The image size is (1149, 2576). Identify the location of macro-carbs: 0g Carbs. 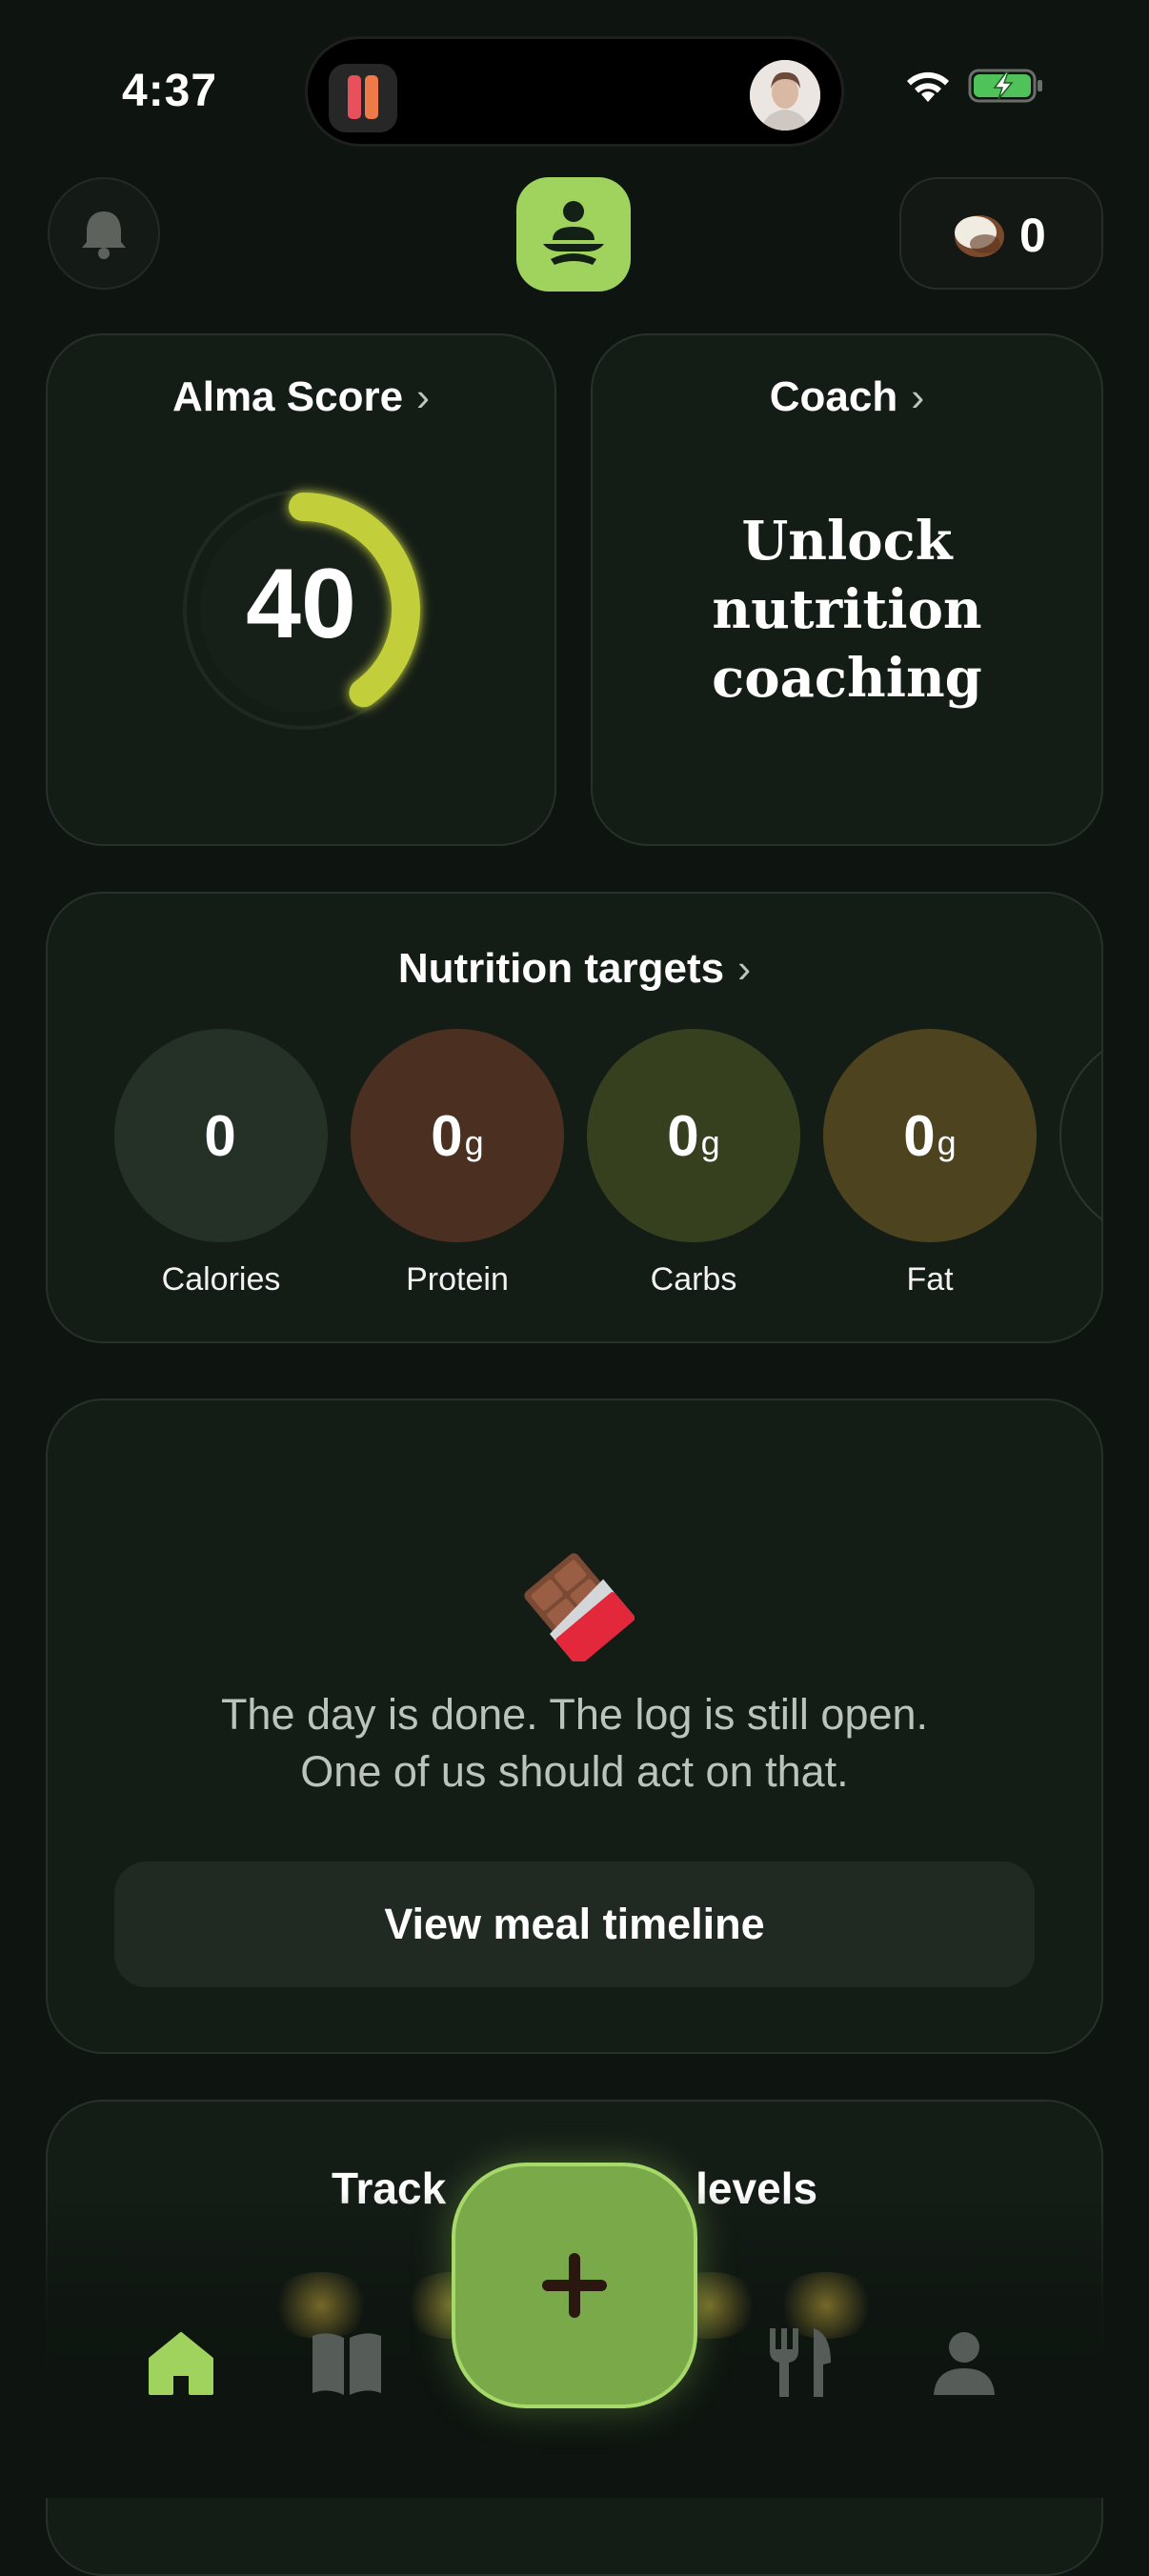
(693, 1163).